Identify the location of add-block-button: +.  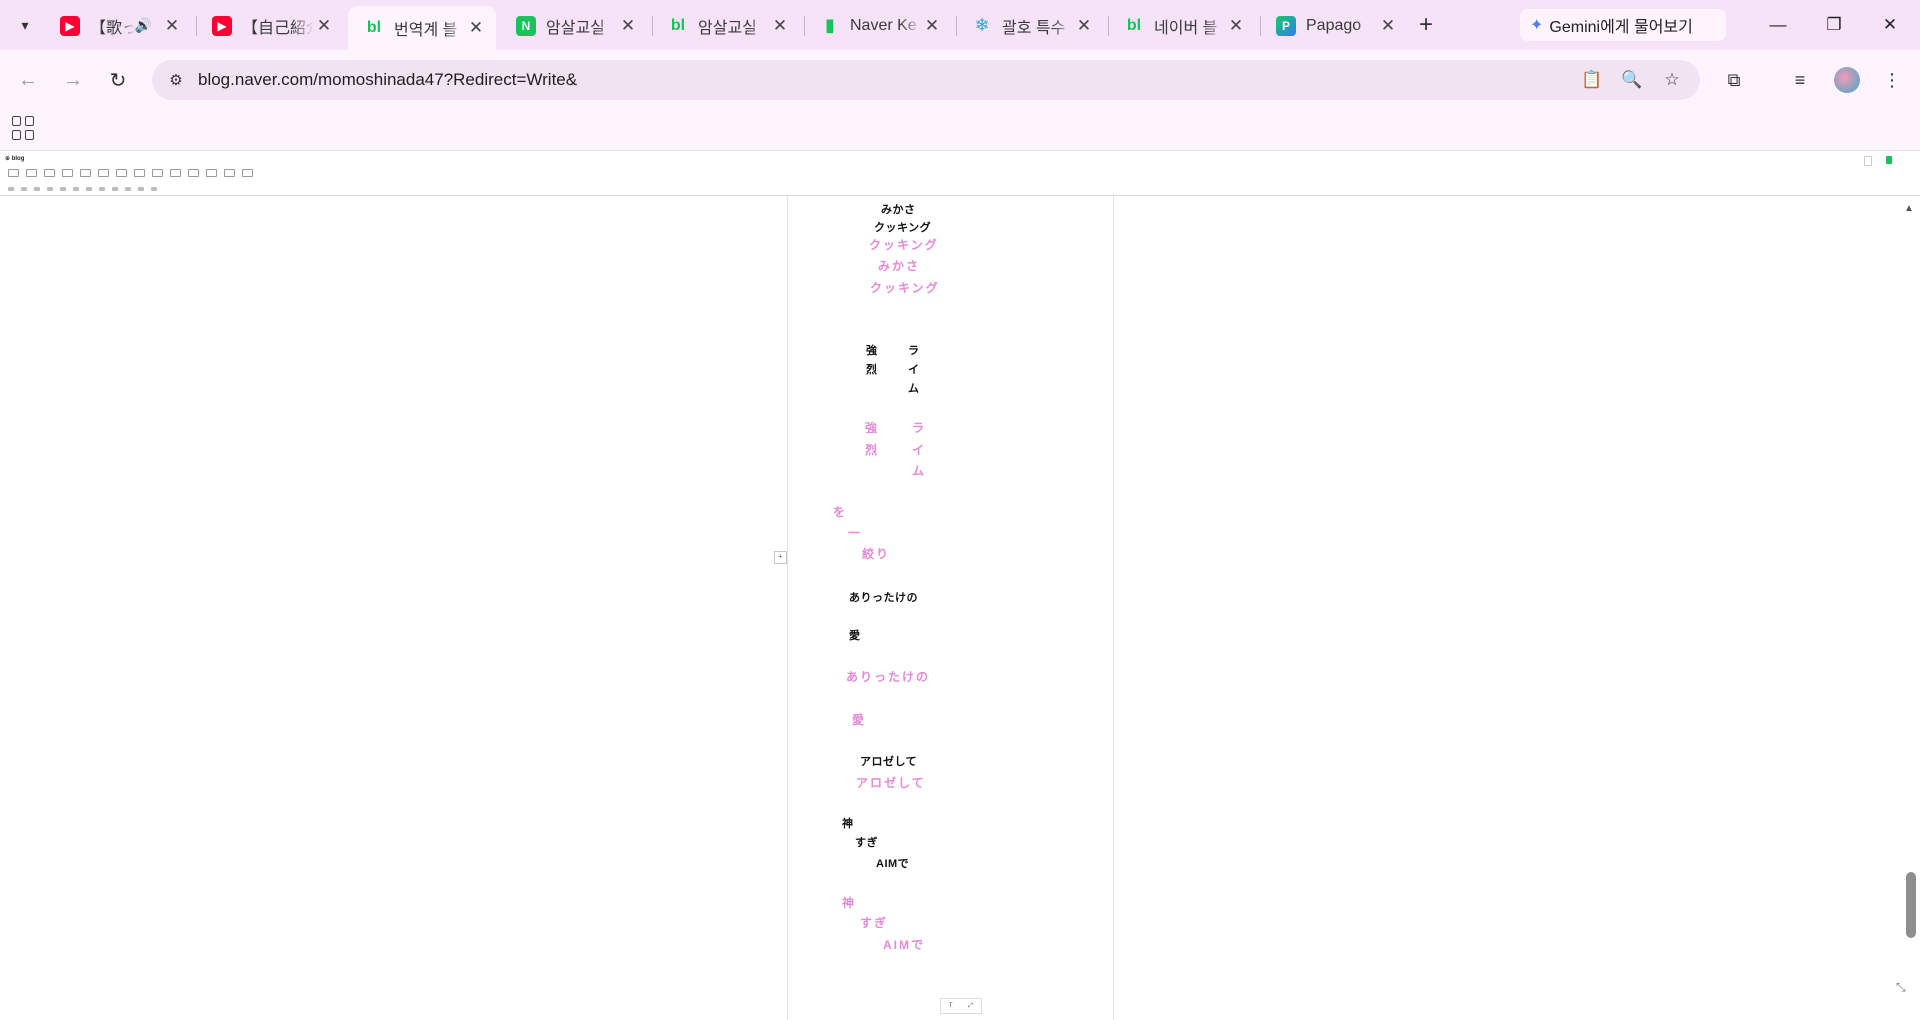
(780, 557).